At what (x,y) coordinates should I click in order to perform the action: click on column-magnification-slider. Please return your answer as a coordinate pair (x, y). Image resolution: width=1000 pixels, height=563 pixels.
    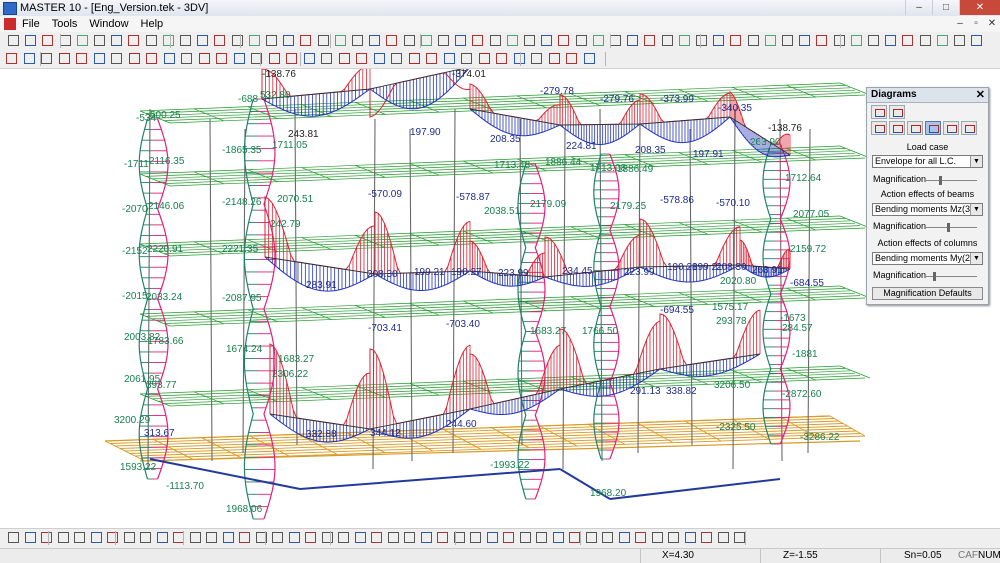
    Looking at the image, I should click on (951, 276).